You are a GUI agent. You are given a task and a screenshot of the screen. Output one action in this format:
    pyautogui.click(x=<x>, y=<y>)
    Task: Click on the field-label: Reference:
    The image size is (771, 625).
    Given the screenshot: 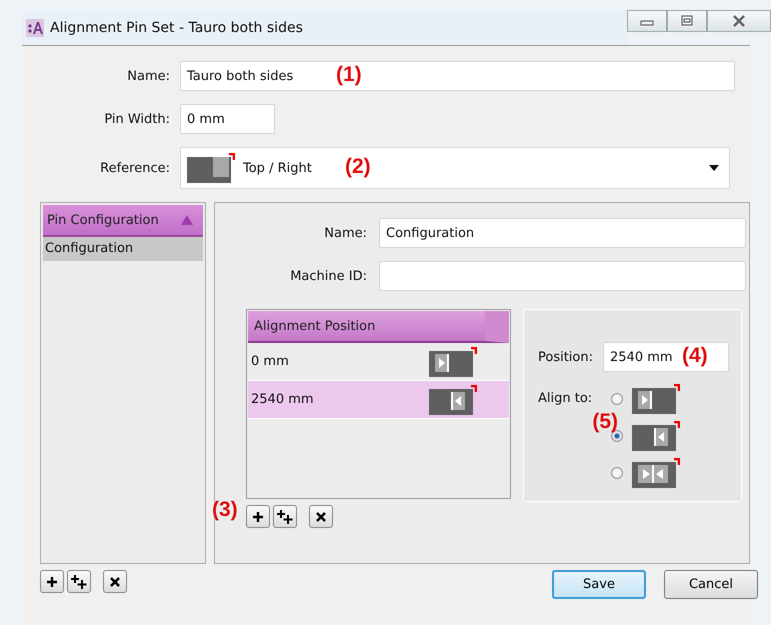 What is the action you would take?
    pyautogui.click(x=134, y=168)
    